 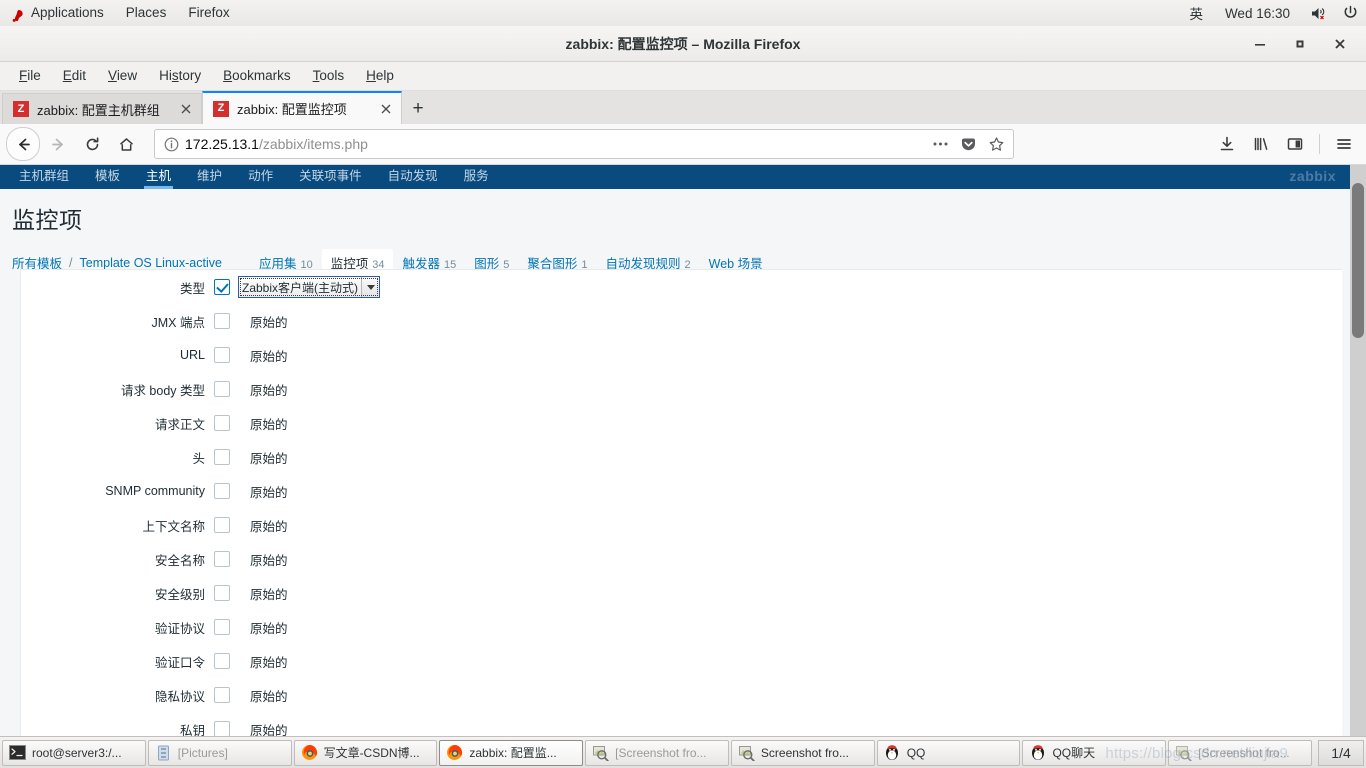 I want to click on form-checkbox-auth-protocol, so click(x=222, y=627).